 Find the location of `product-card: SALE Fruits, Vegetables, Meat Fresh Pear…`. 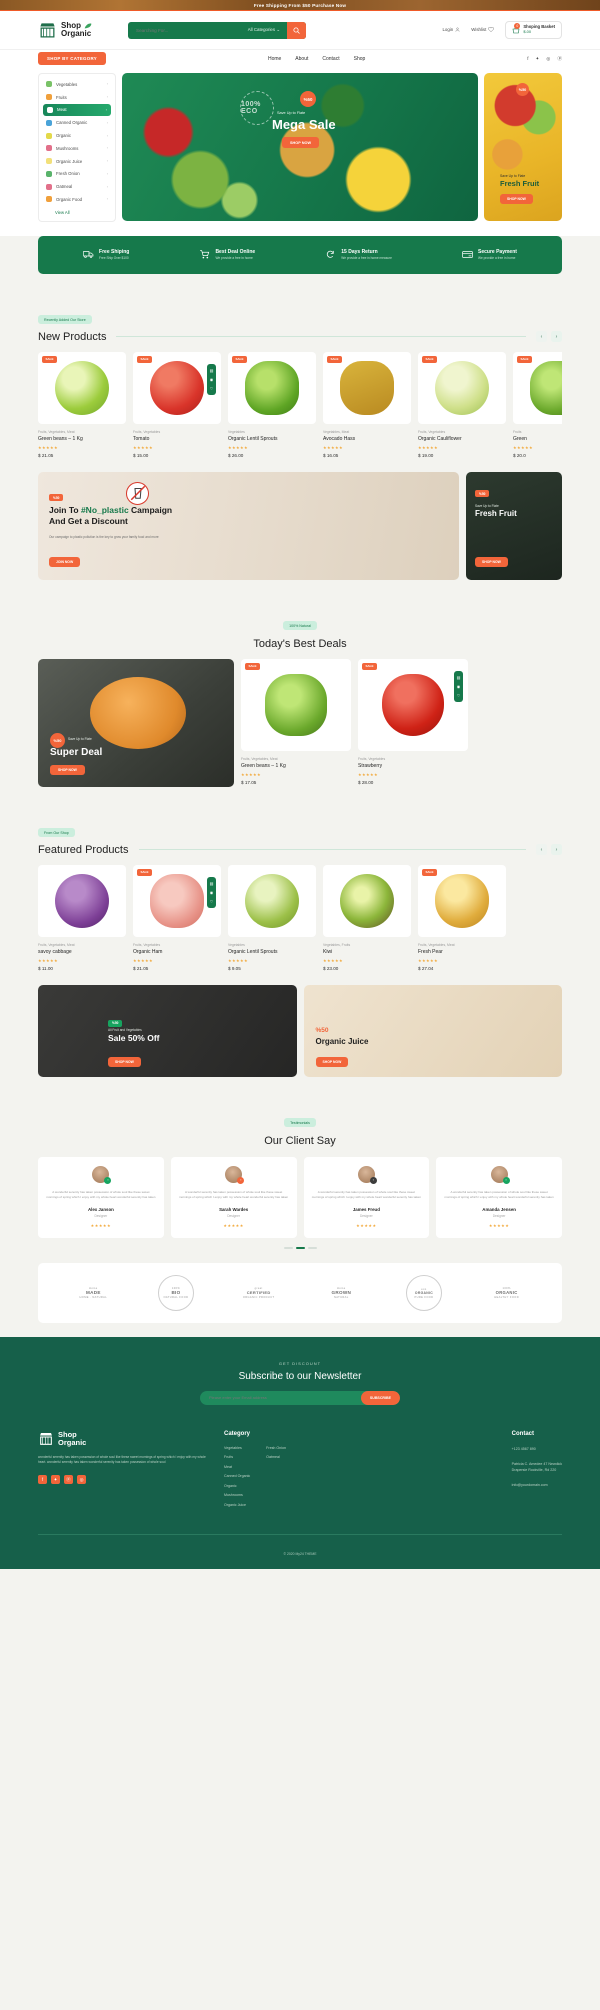

product-card: SALE Fruits, Vegetables, Meat Fresh Pear… is located at coordinates (462, 917).